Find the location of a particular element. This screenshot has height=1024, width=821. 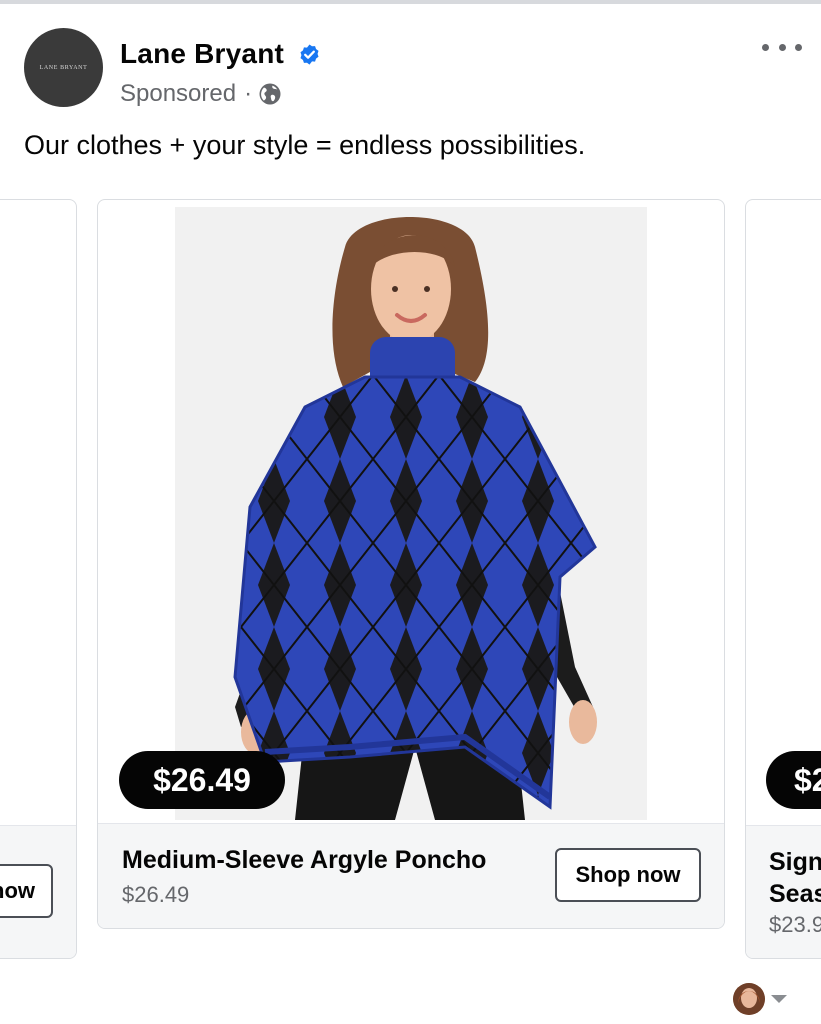

post-meta: Sponsored · is located at coordinates (201, 94).